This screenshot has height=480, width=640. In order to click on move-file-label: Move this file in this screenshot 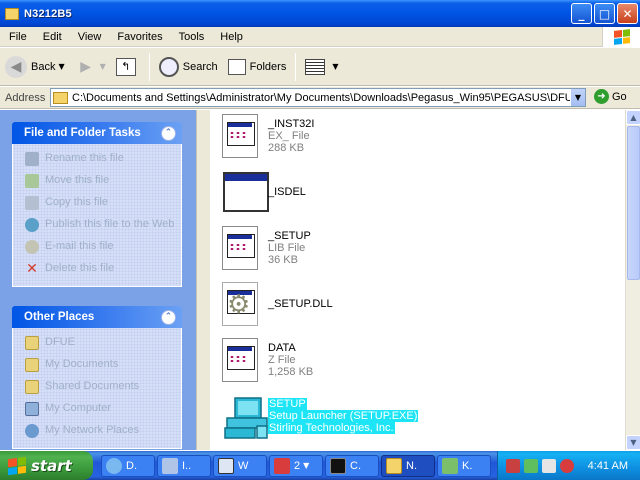, I will do `click(77, 180)`.